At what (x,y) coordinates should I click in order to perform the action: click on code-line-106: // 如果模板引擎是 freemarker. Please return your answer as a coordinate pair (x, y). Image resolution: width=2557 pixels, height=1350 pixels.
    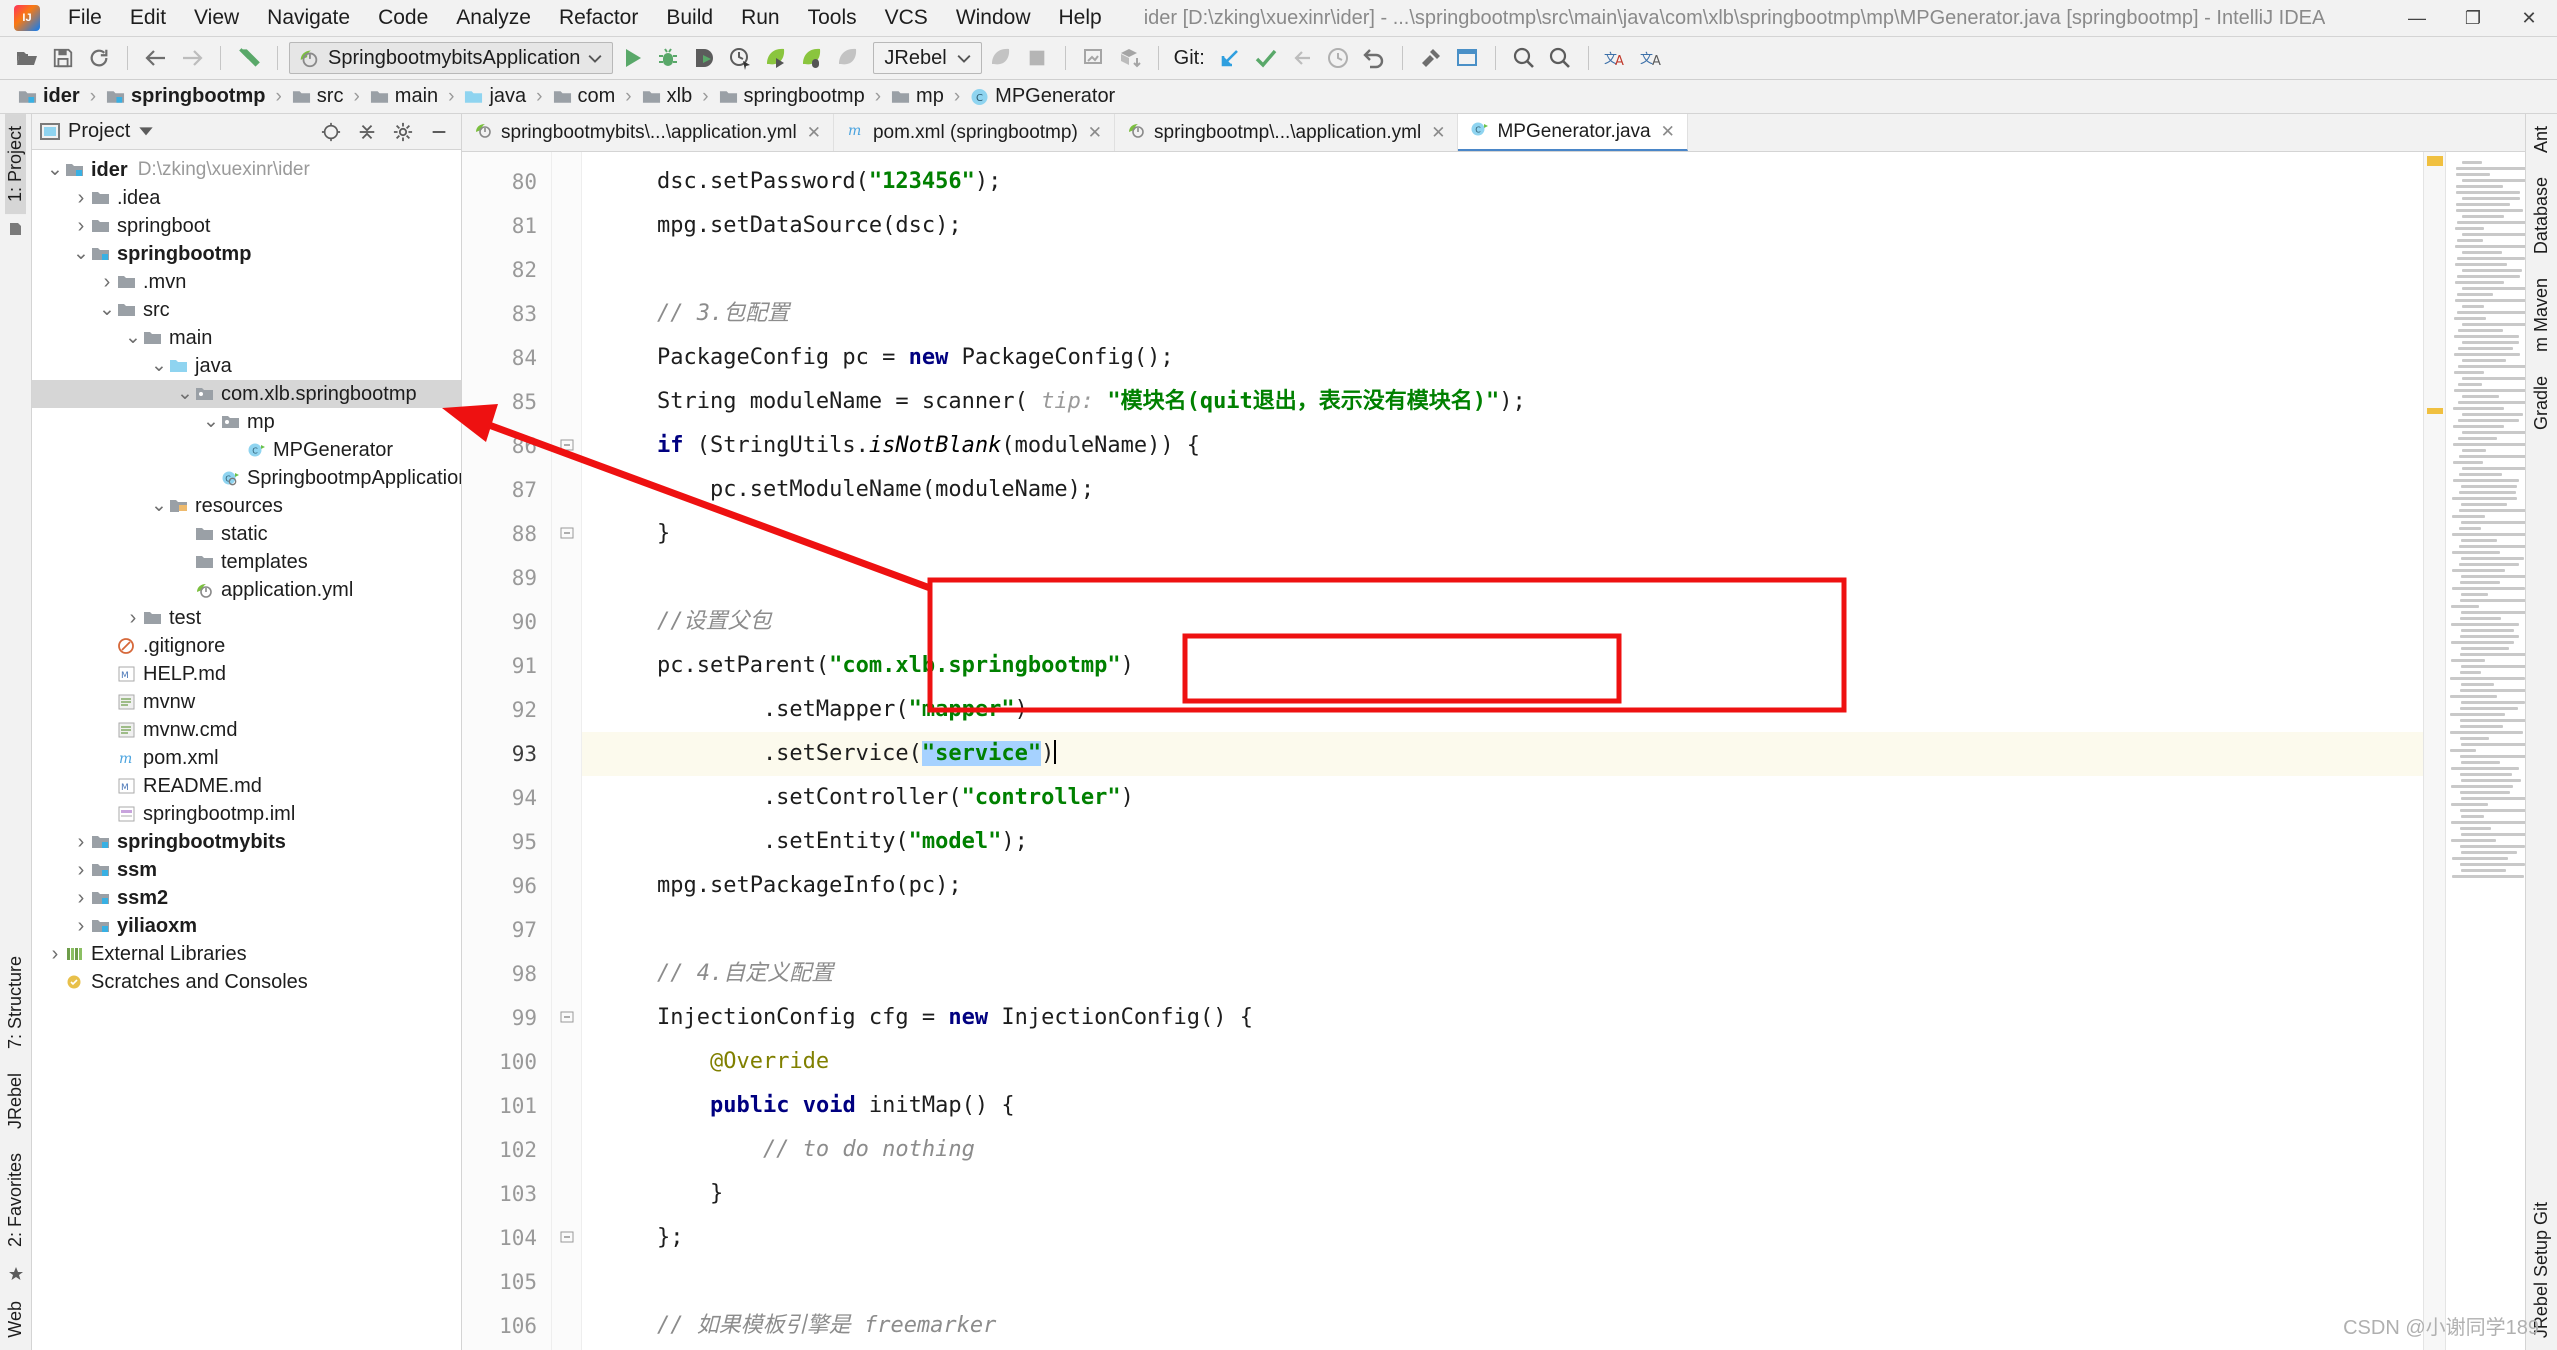
    Looking at the image, I should click on (1502, 1326).